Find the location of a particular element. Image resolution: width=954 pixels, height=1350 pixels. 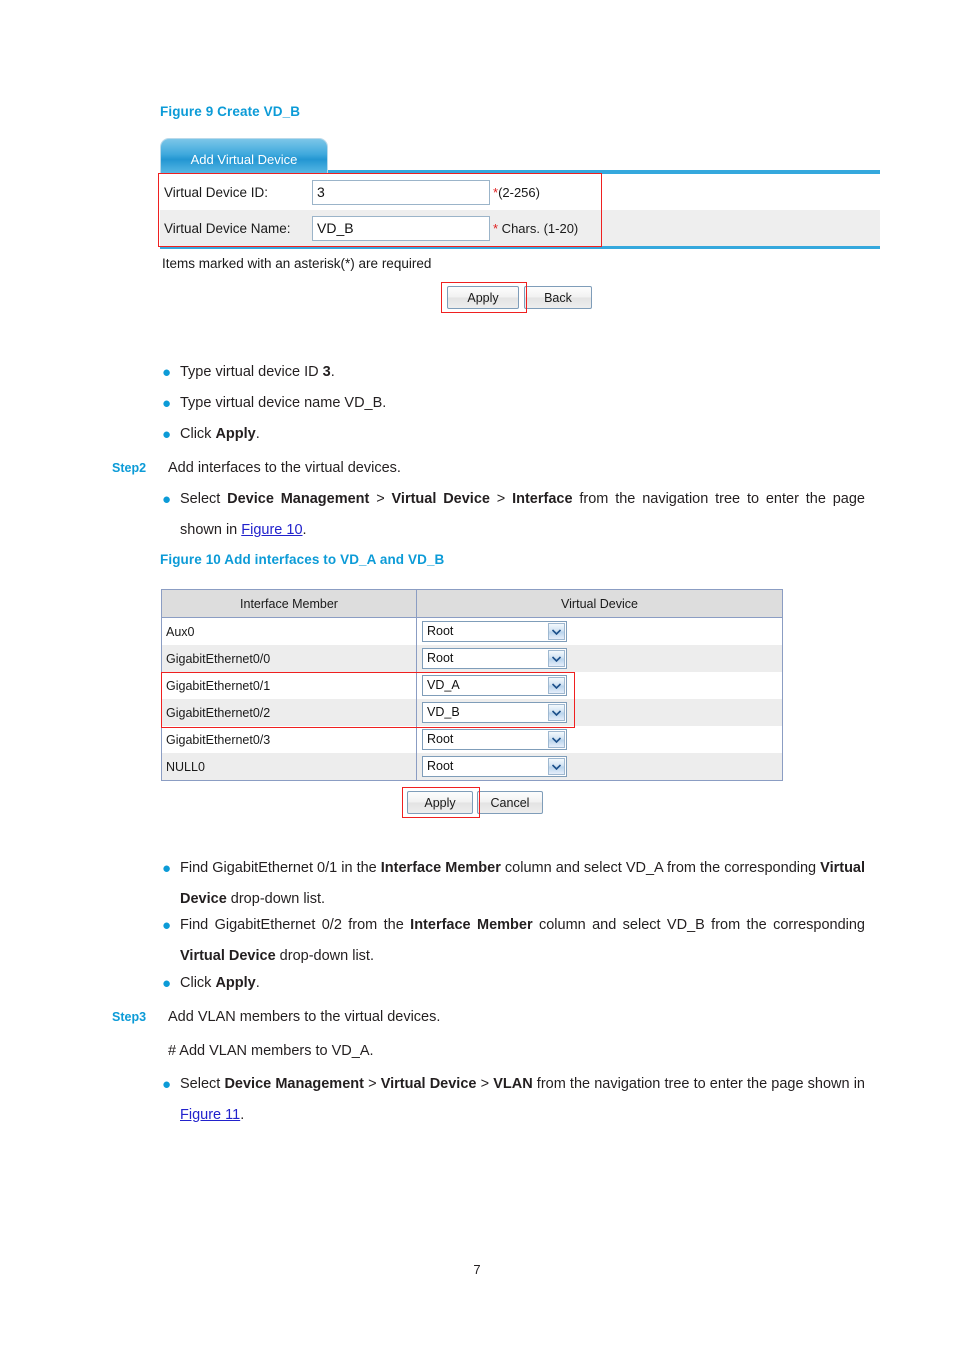

virtual-device-id-input: 3 is located at coordinates (401, 192).